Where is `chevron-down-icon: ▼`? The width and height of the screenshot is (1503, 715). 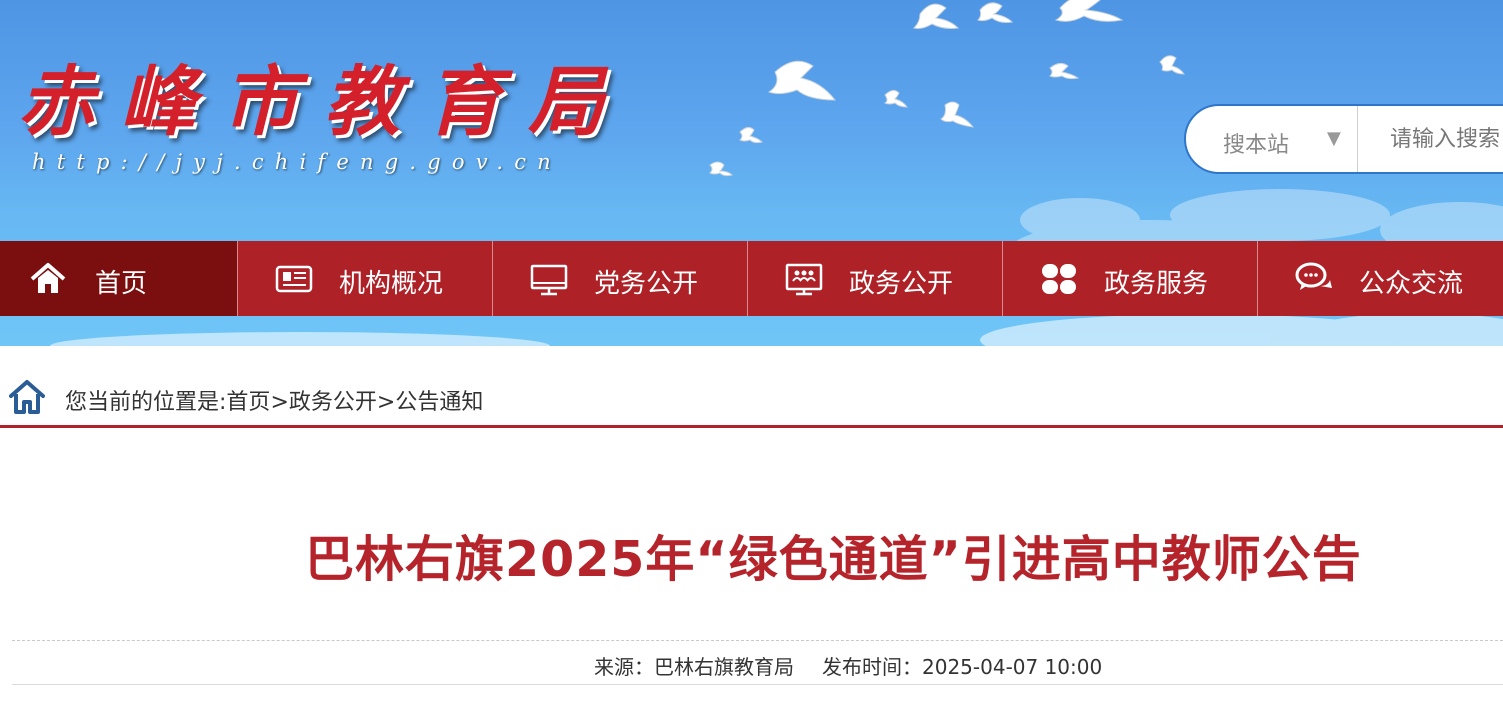 chevron-down-icon: ▼ is located at coordinates (1334, 138).